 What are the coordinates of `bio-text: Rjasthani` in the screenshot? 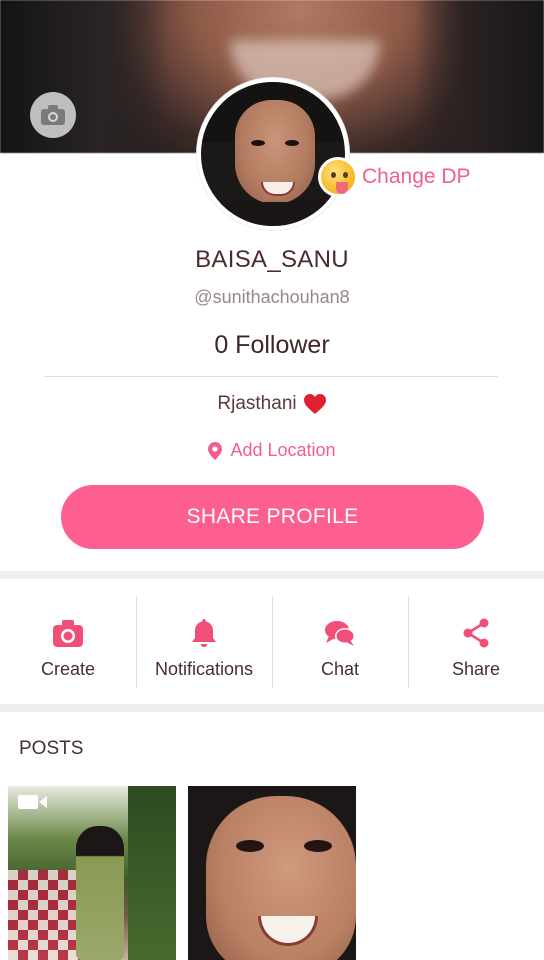 It's located at (257, 403).